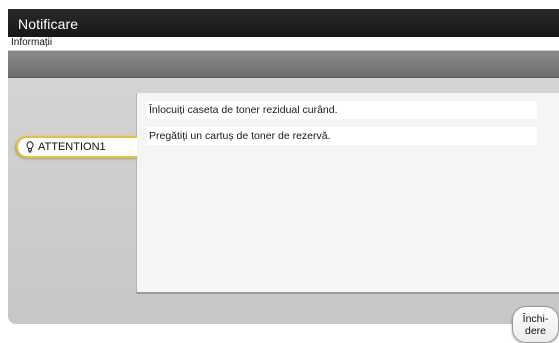 The width and height of the screenshot is (559, 343). I want to click on close-button: Închi- dere, so click(535, 324).